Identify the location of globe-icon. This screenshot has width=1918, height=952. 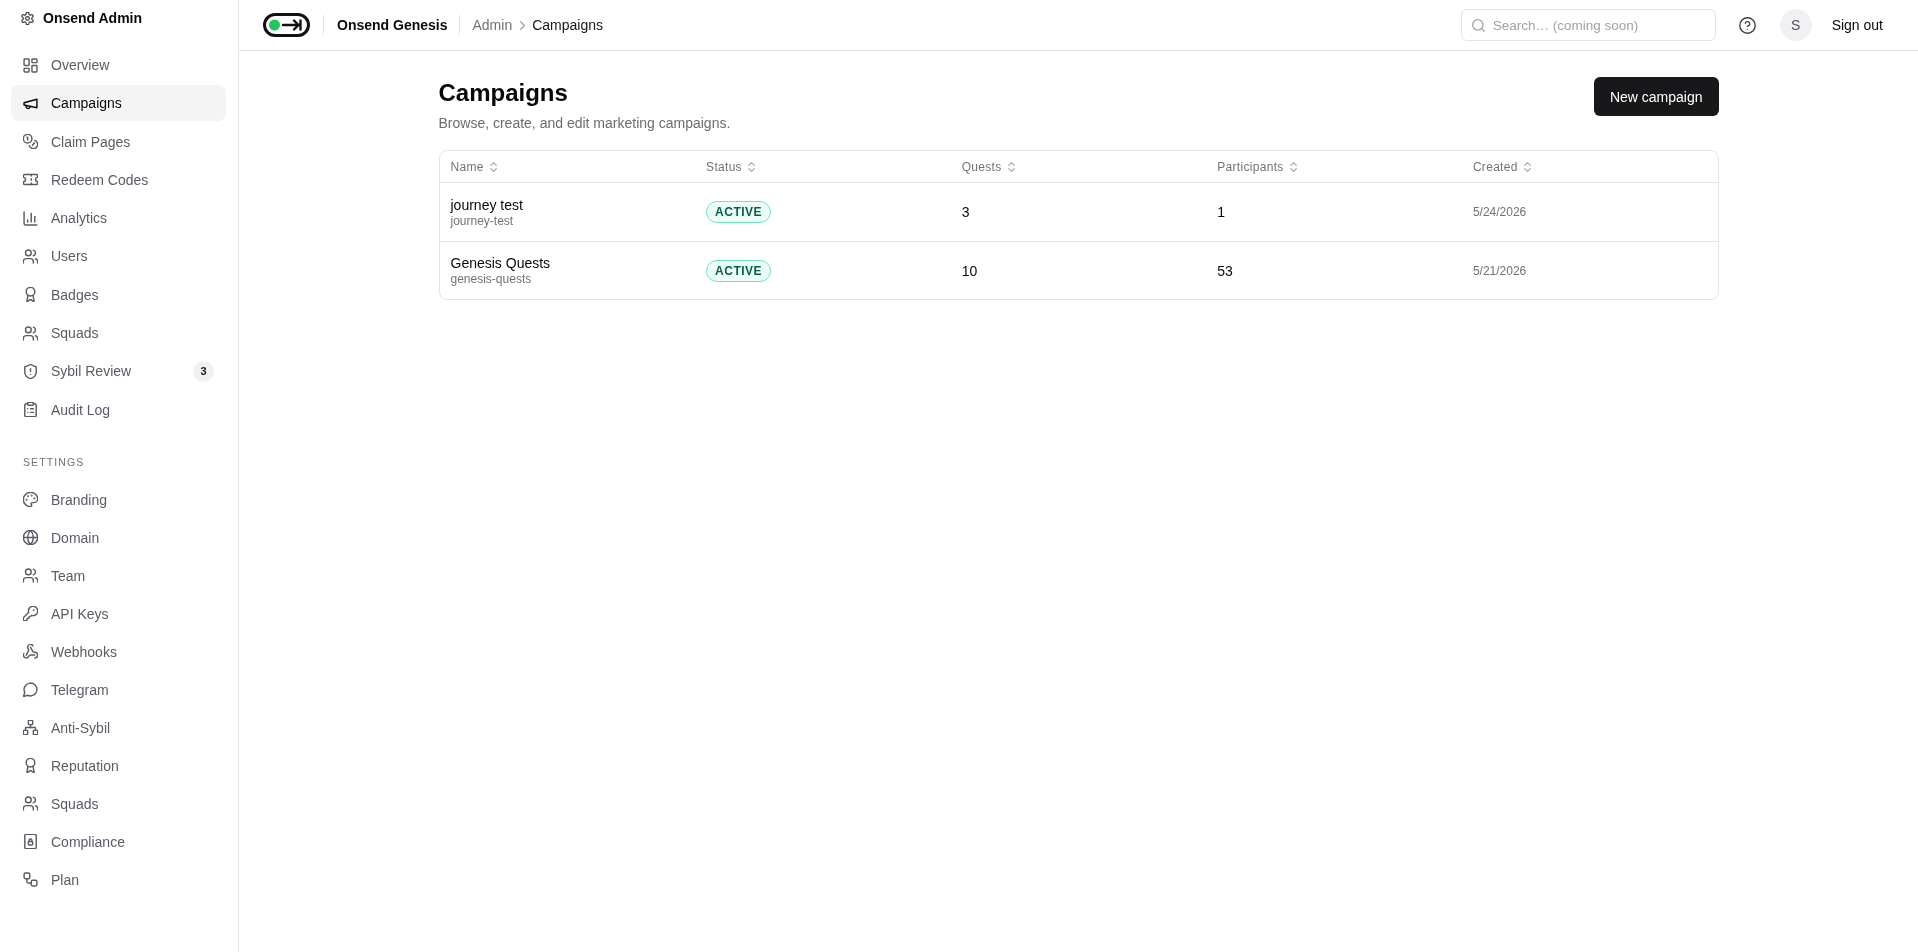
(30, 538).